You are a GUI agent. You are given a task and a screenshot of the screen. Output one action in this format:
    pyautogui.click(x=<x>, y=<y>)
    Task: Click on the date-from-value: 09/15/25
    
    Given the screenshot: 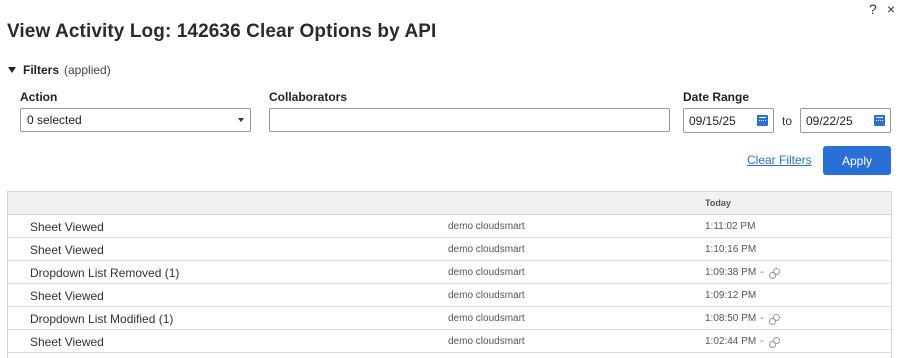 What is the action you would take?
    pyautogui.click(x=712, y=120)
    